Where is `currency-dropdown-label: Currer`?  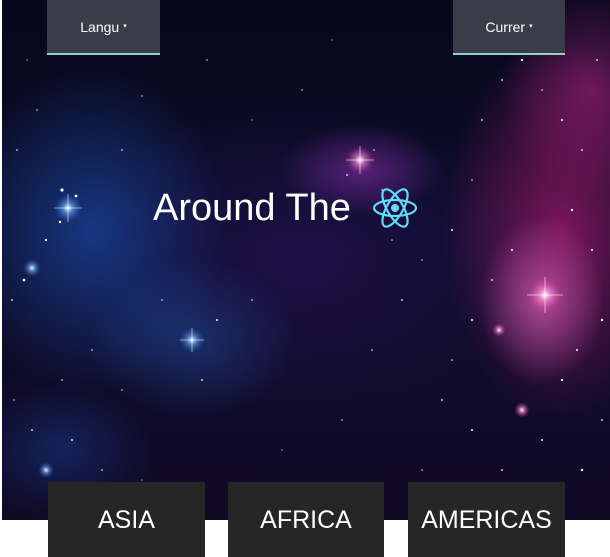 currency-dropdown-label: Currer is located at coordinates (505, 26).